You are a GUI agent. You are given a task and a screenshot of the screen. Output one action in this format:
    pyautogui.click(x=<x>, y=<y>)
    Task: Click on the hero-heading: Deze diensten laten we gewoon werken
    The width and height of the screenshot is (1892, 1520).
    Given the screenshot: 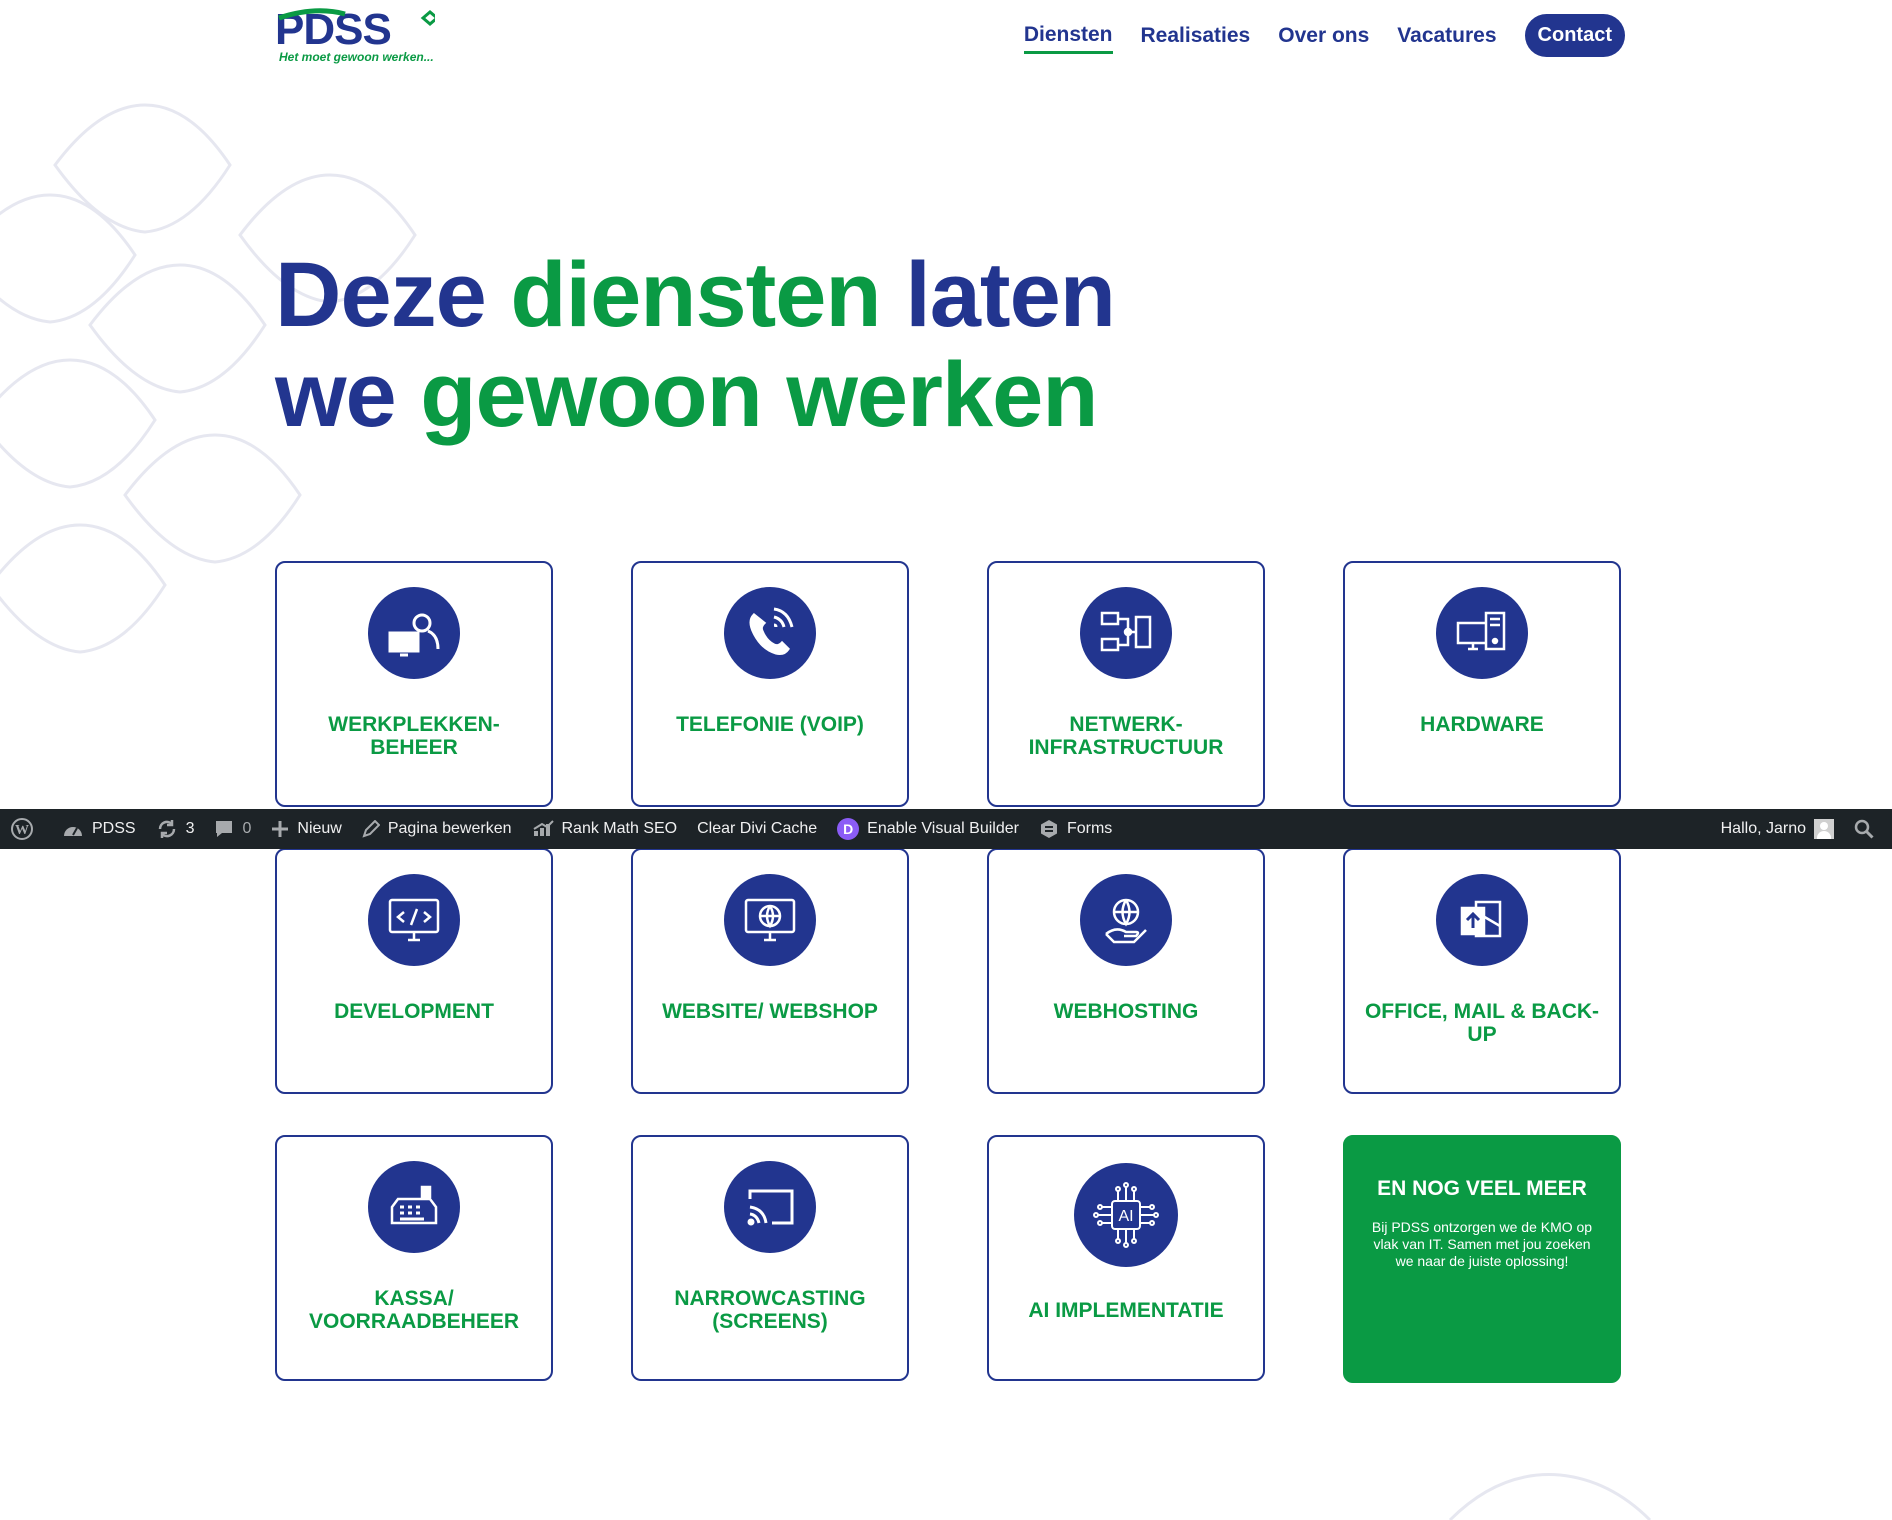 What is the action you would take?
    pyautogui.click(x=775, y=345)
    